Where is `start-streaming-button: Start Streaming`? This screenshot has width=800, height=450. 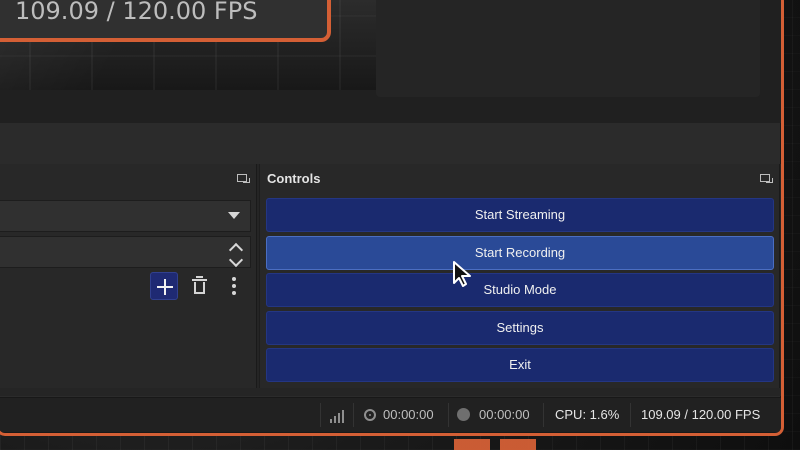 start-streaming-button: Start Streaming is located at coordinates (520, 215).